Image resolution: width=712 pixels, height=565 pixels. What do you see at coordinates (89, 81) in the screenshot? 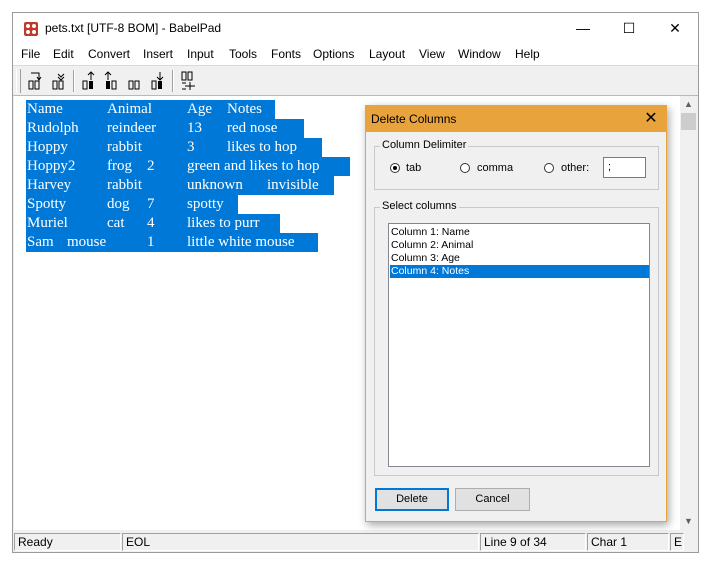
I see `move-column-up-icon` at bounding box center [89, 81].